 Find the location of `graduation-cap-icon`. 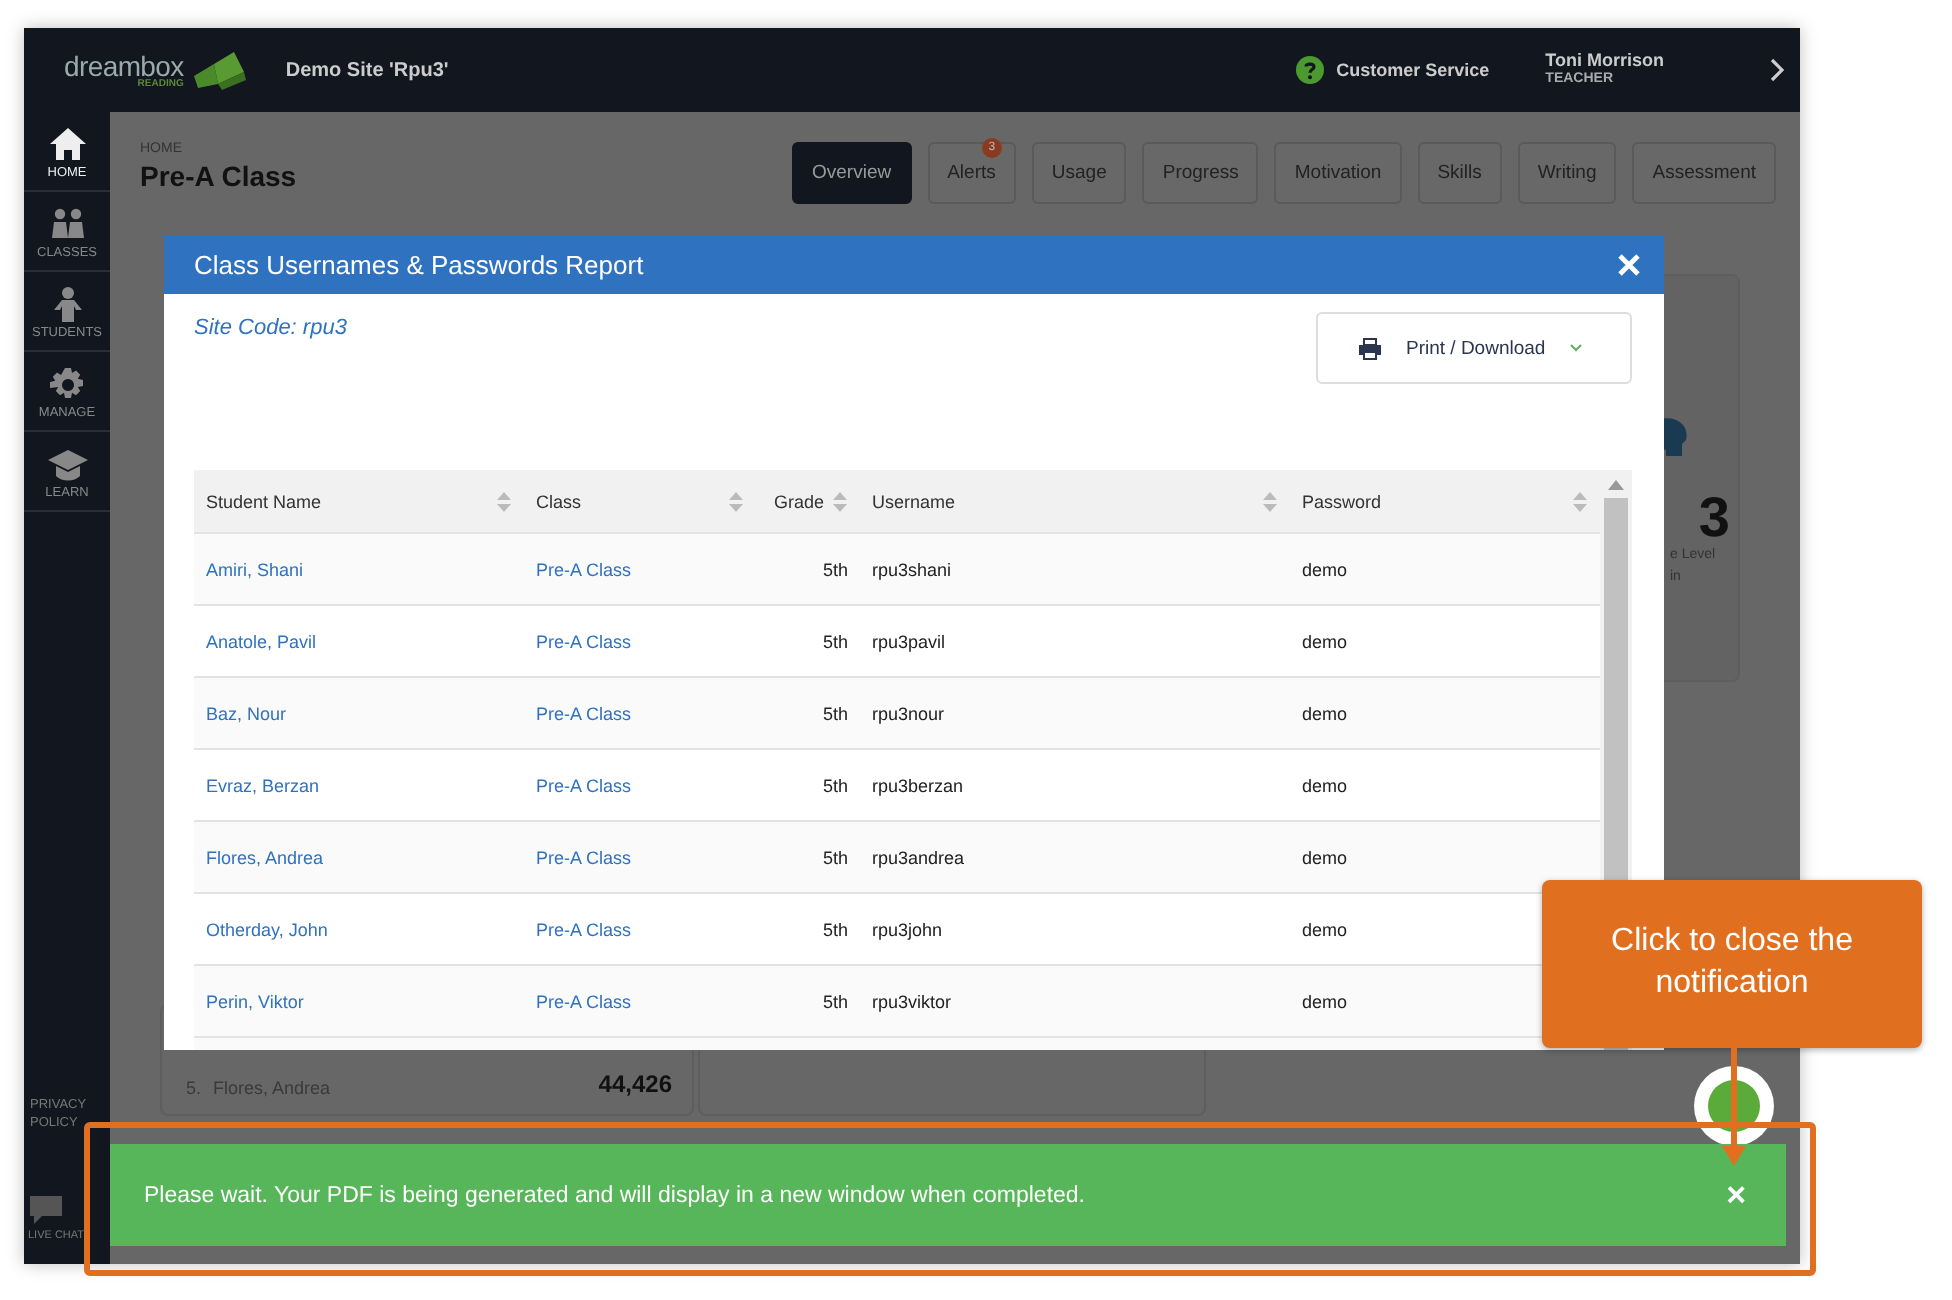

graduation-cap-icon is located at coordinates (67, 464).